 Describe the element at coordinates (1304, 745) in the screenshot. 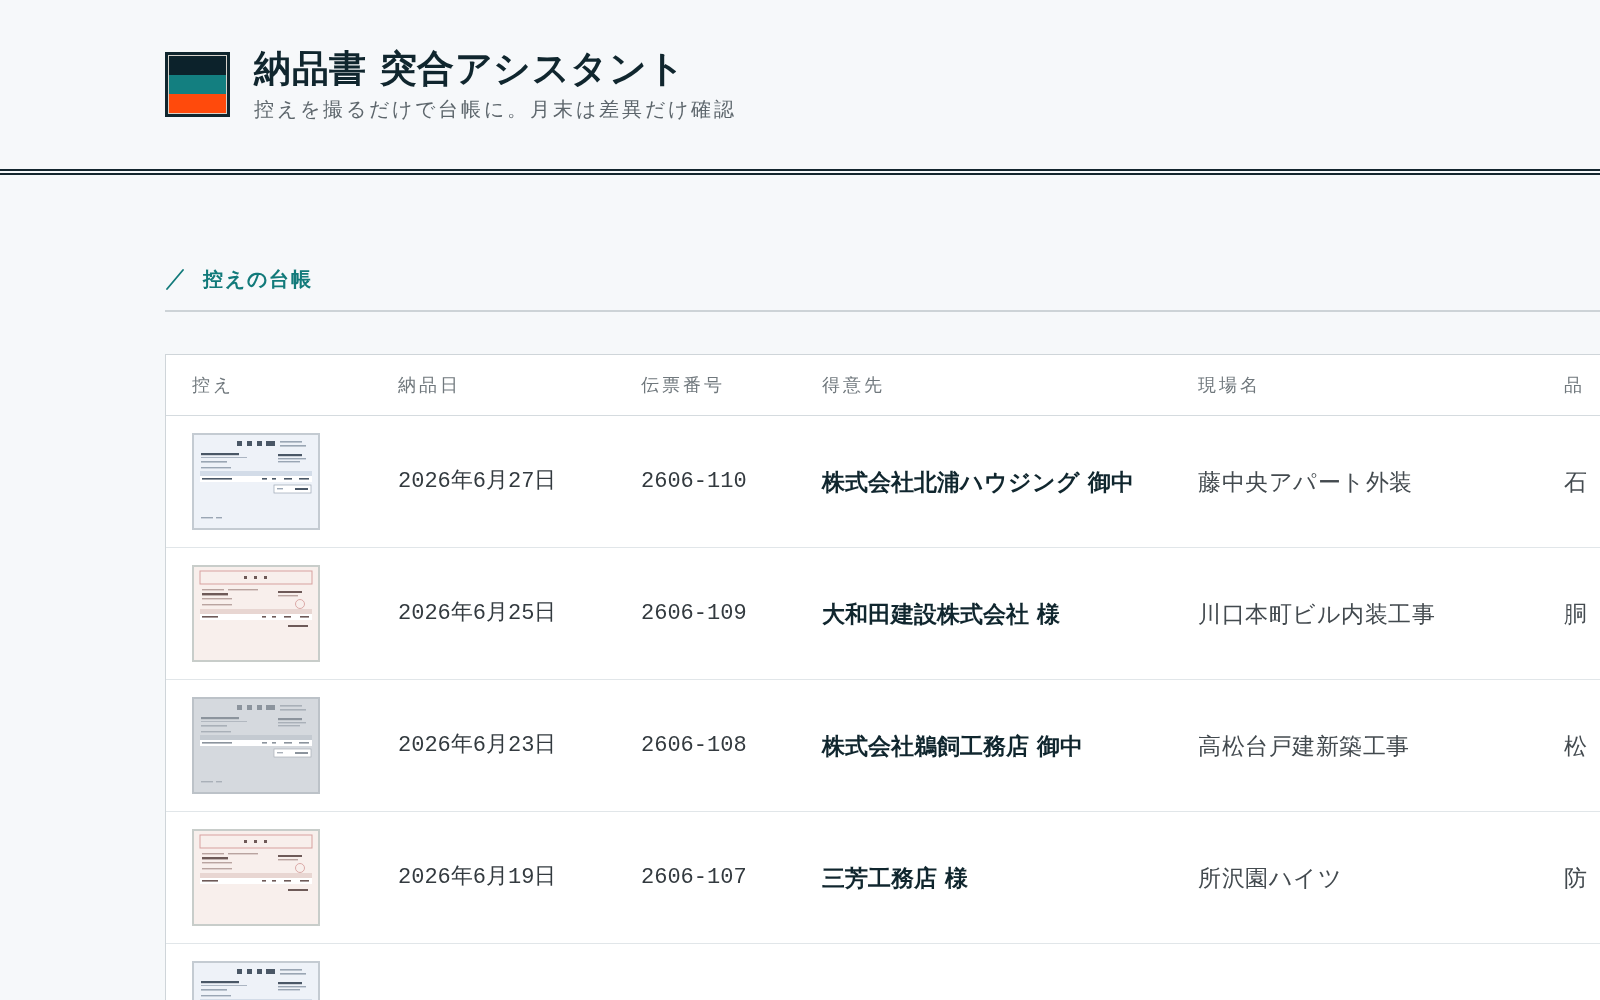

I see `site-name: 高松台戸建新築工事` at that location.